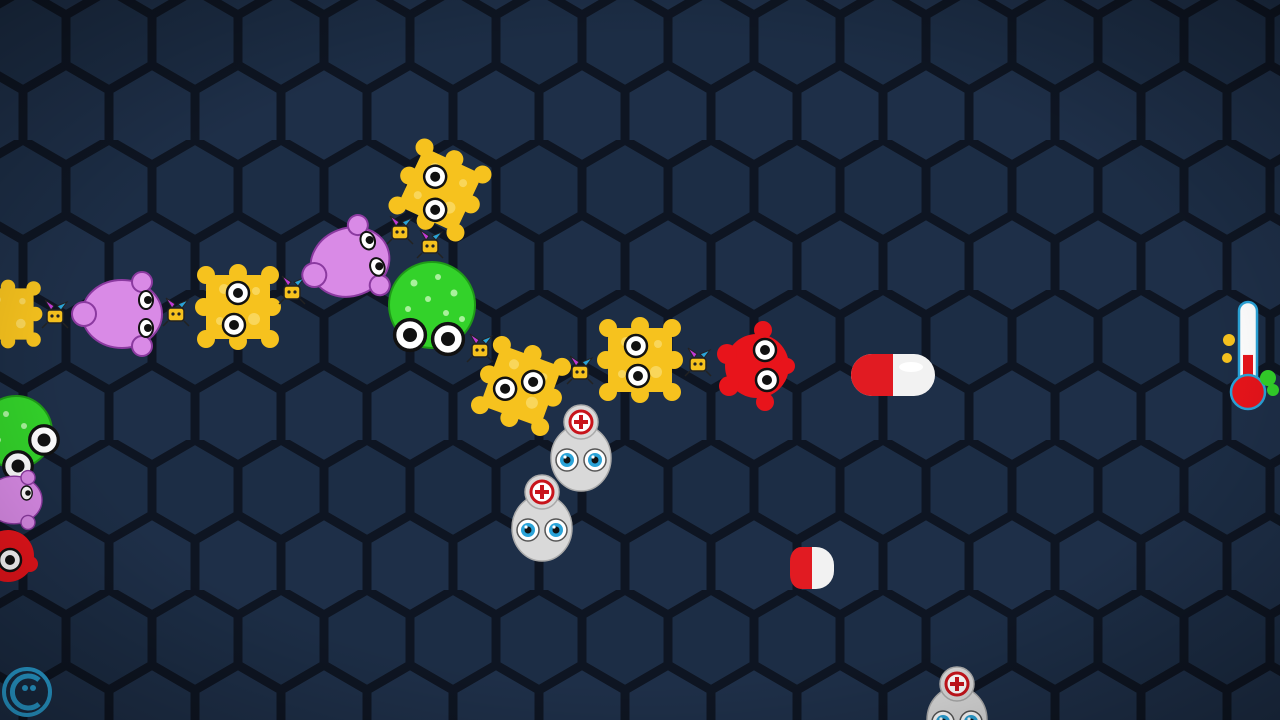 This screenshot has height=720, width=1280. I want to click on game-logo-icon, so click(27, 692).